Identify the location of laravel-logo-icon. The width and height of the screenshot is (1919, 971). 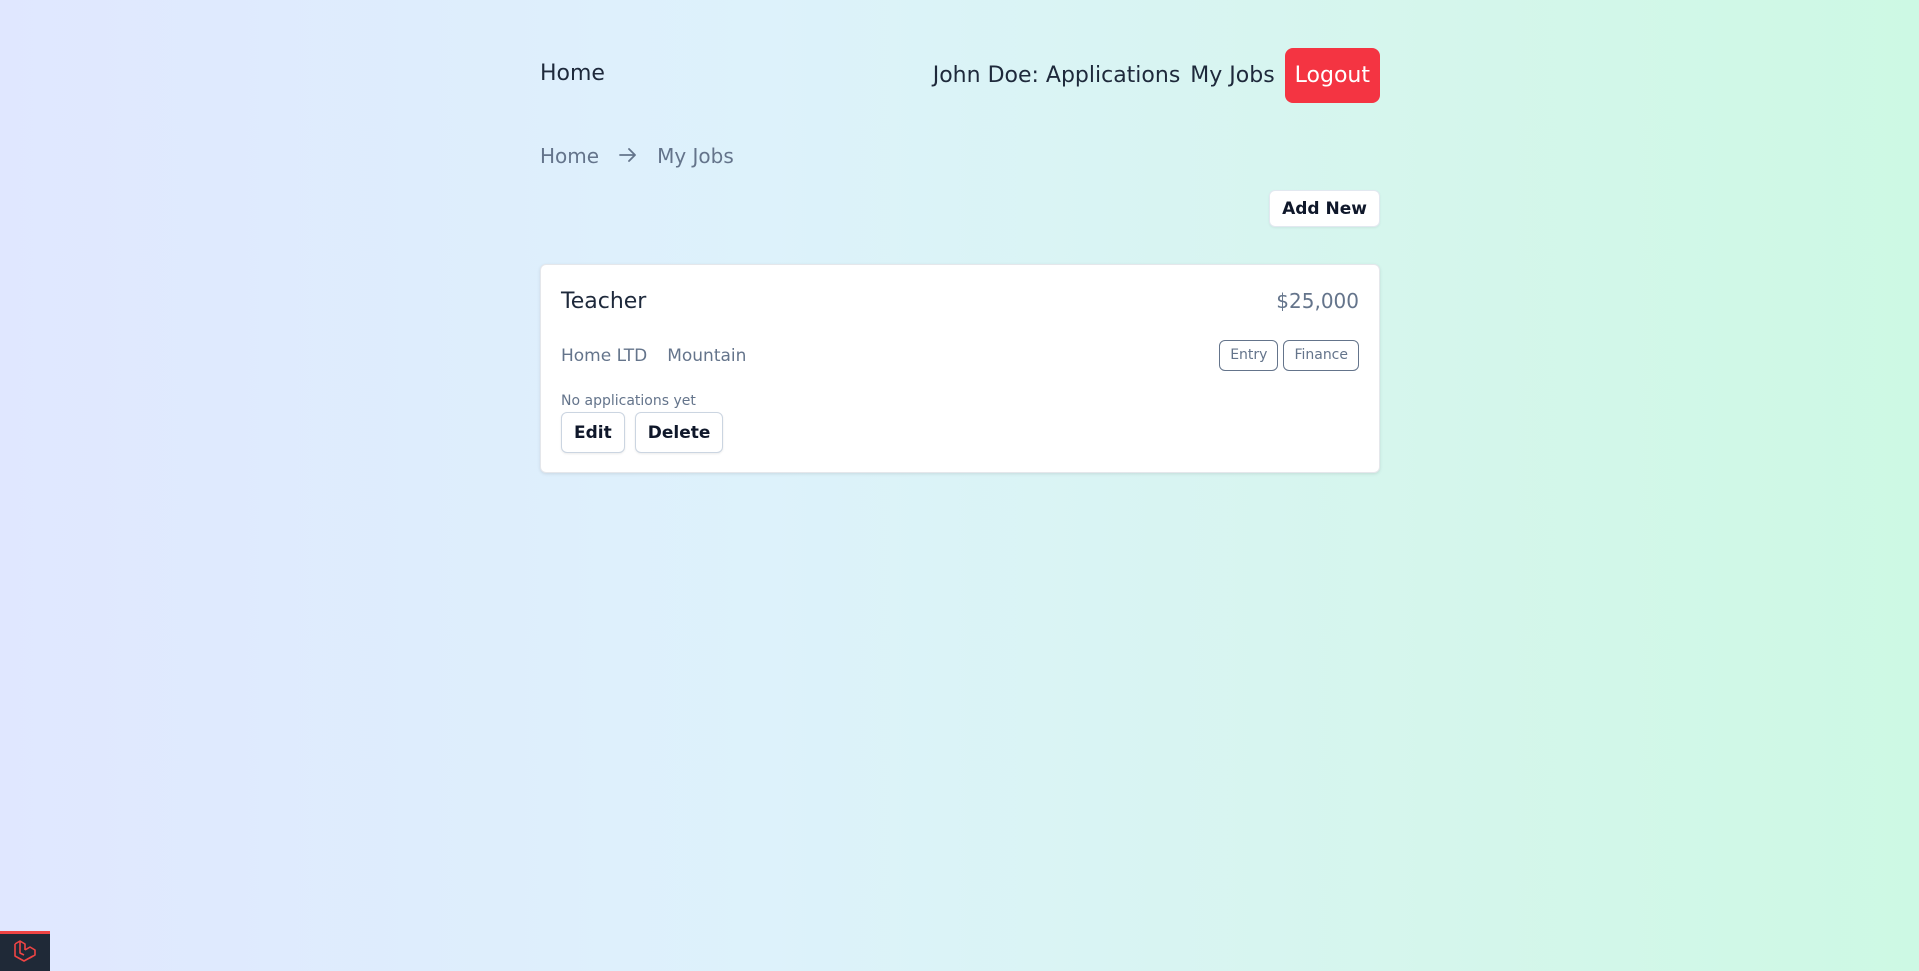
(25, 953).